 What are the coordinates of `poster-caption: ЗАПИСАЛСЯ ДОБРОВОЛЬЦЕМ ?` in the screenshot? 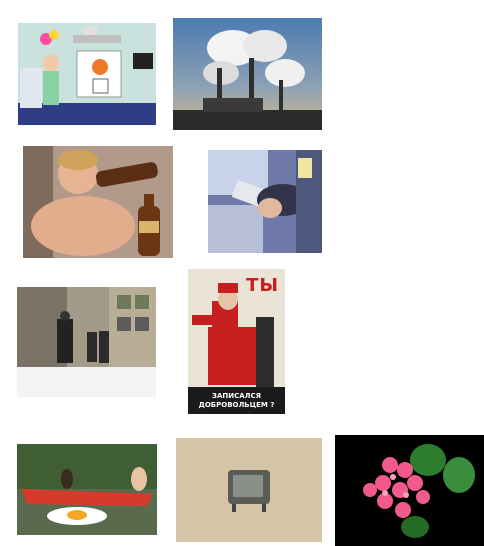 It's located at (236, 401).